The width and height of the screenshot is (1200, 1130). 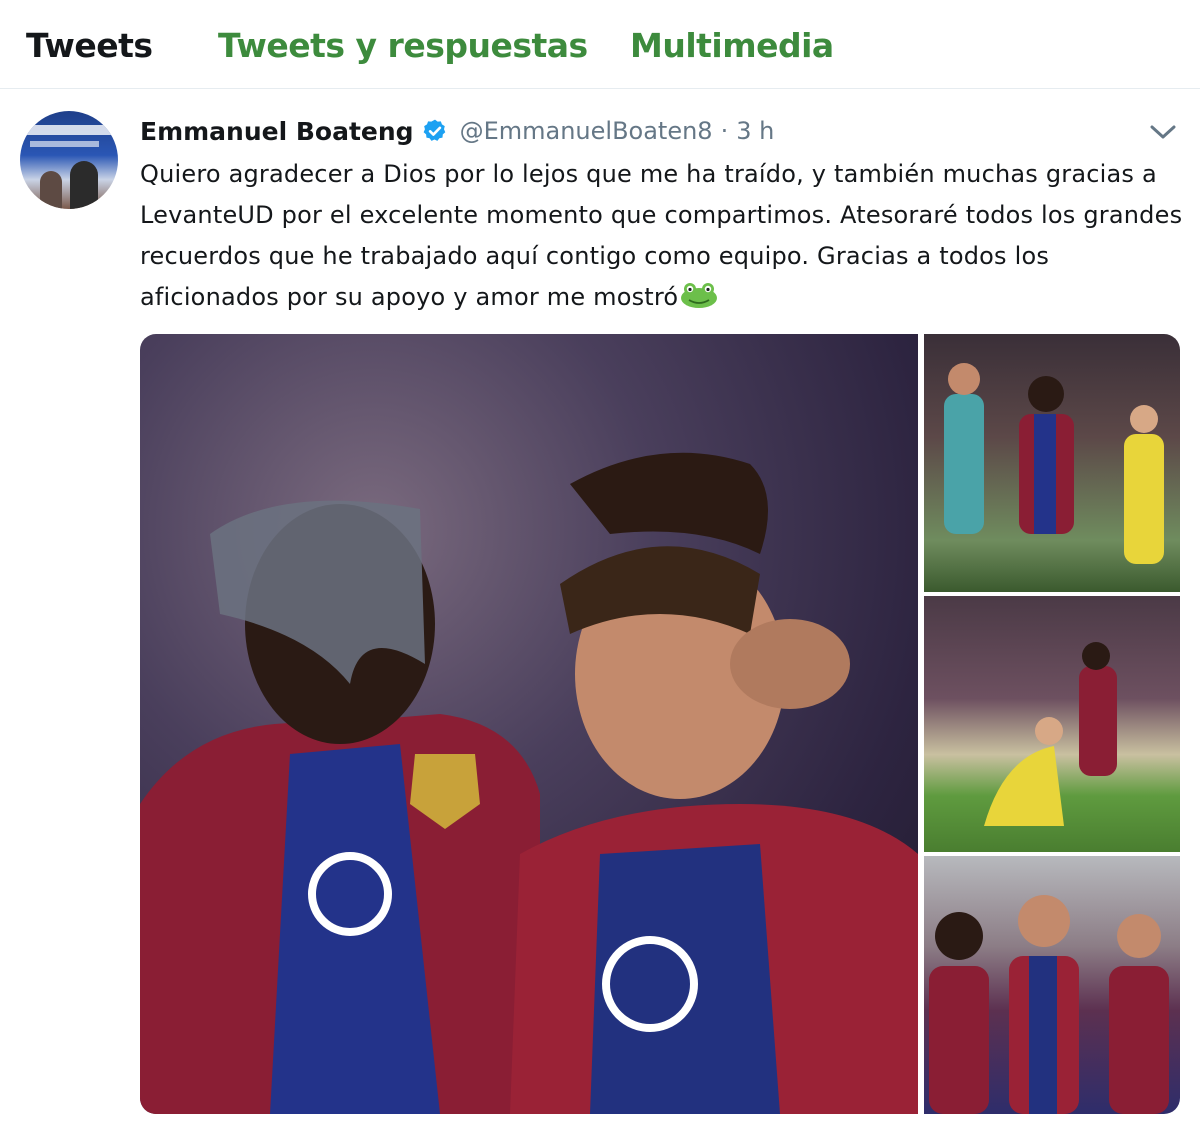 What do you see at coordinates (732, 45) in the screenshot?
I see `tab-media: Multimedia` at bounding box center [732, 45].